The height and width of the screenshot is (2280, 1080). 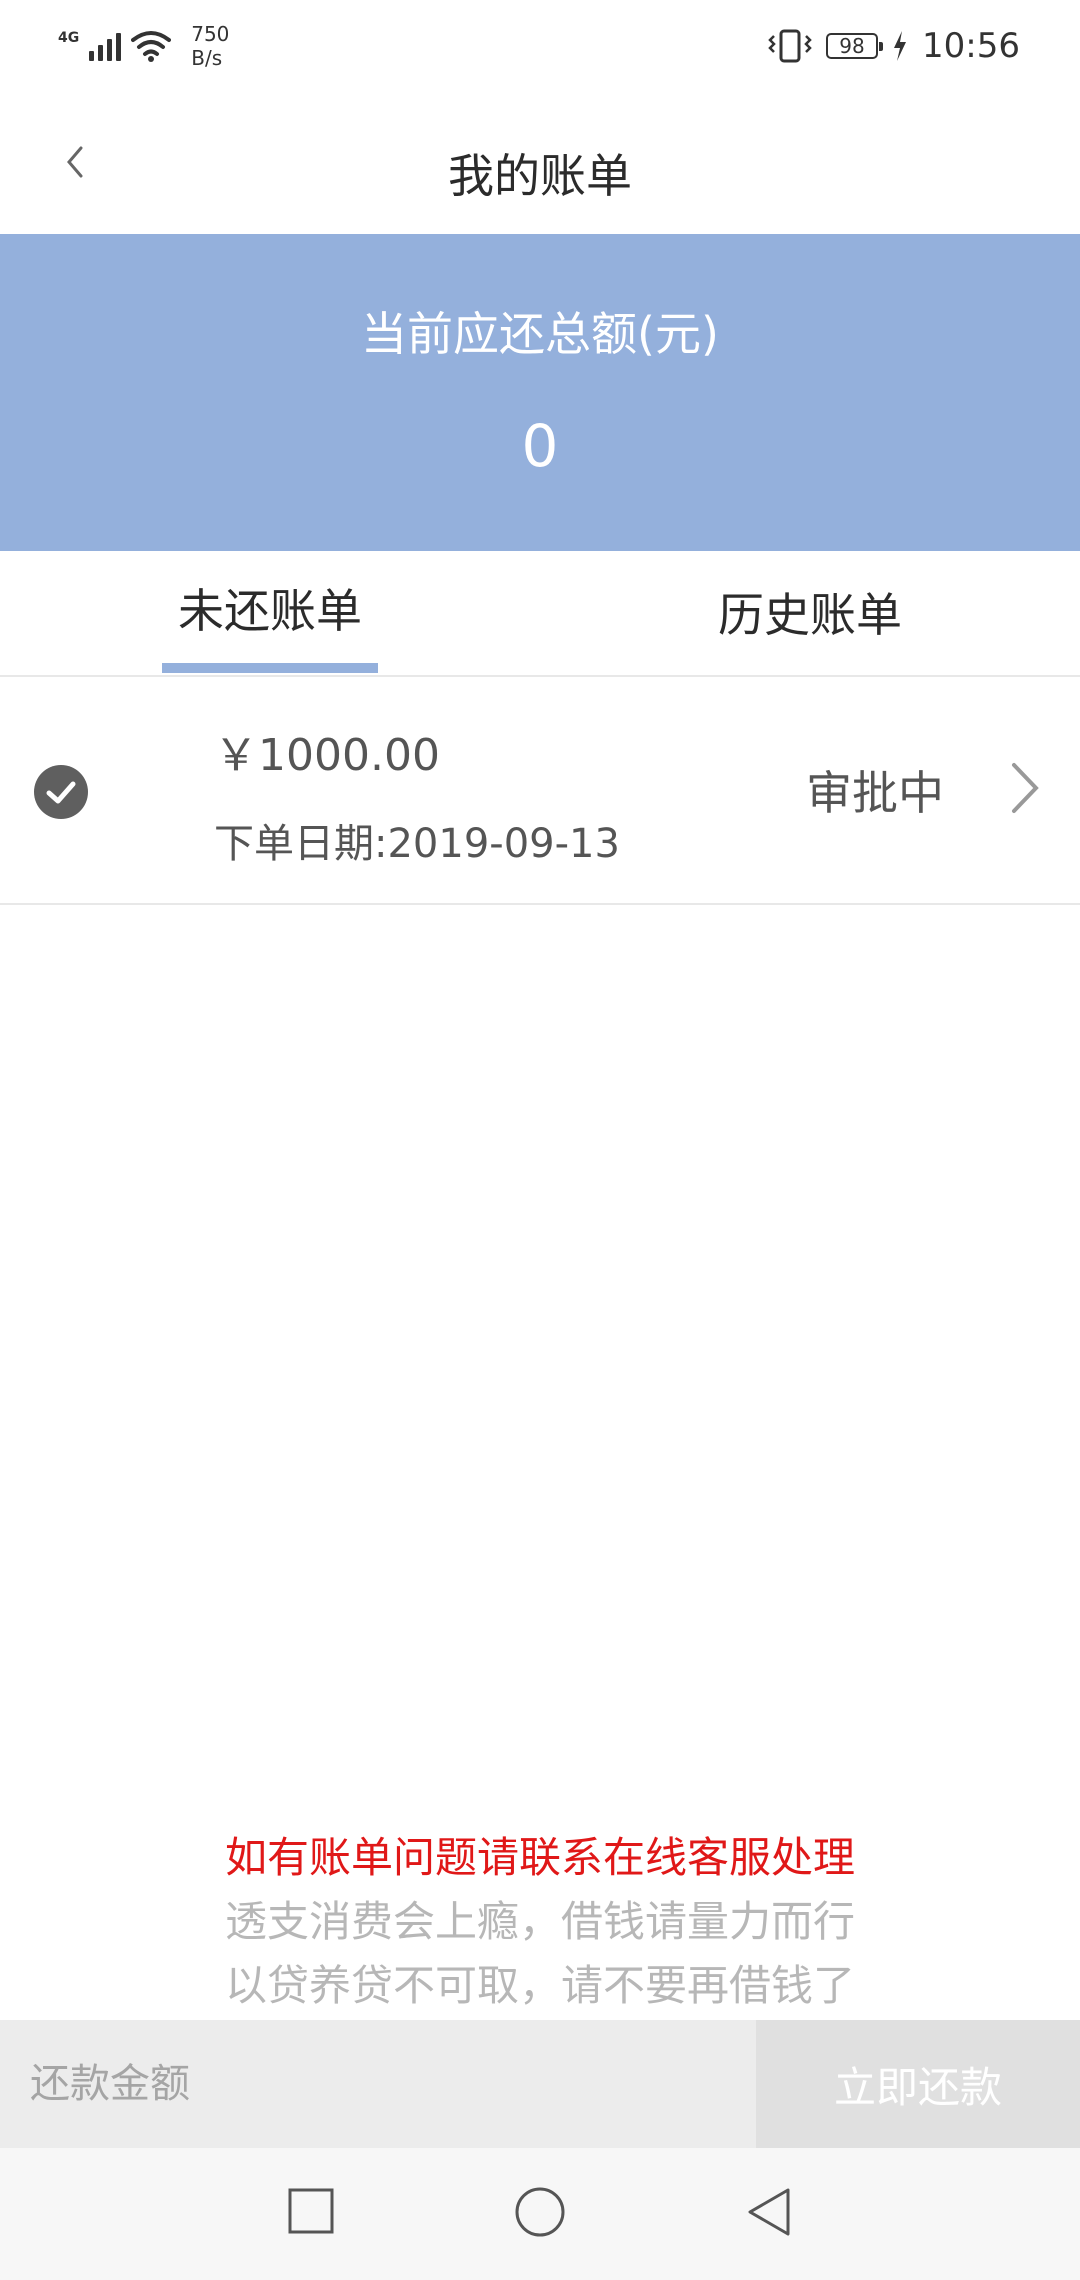 I want to click on header: 我的账单, so click(x=540, y=163).